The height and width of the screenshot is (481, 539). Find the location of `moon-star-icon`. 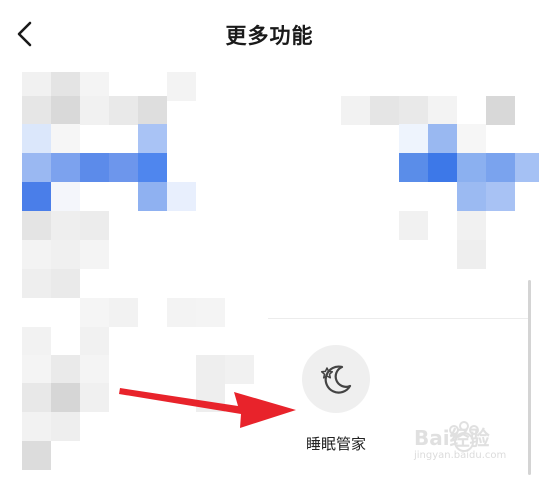

moon-star-icon is located at coordinates (336, 379).